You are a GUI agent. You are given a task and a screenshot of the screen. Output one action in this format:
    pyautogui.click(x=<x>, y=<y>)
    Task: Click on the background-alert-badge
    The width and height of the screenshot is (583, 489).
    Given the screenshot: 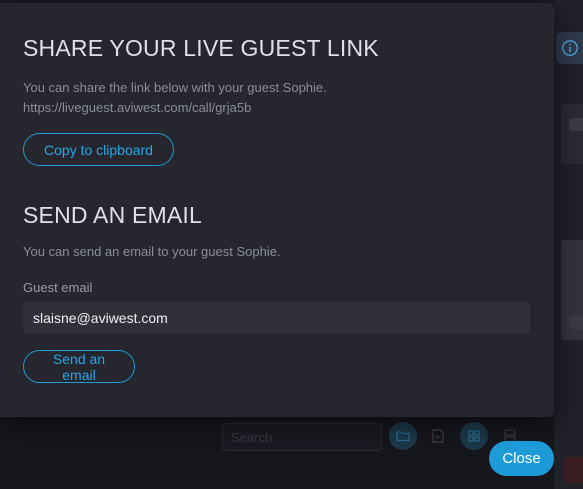 What is the action you would take?
    pyautogui.click(x=573, y=470)
    